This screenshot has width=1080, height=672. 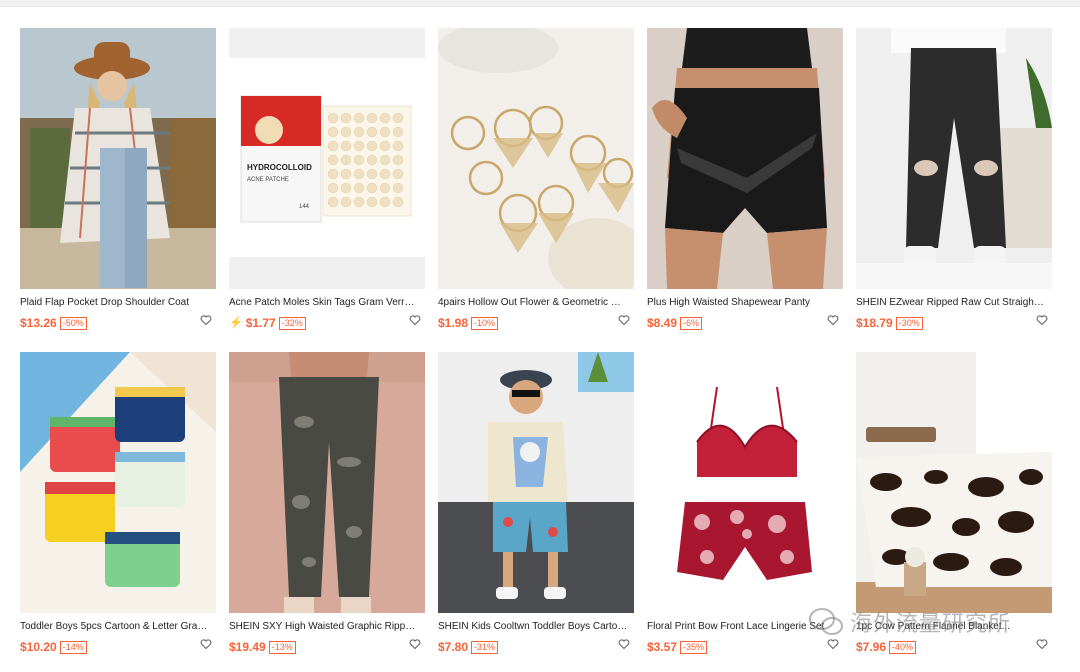 What do you see at coordinates (282, 647) in the screenshot?
I see `discount-badge: -13%` at bounding box center [282, 647].